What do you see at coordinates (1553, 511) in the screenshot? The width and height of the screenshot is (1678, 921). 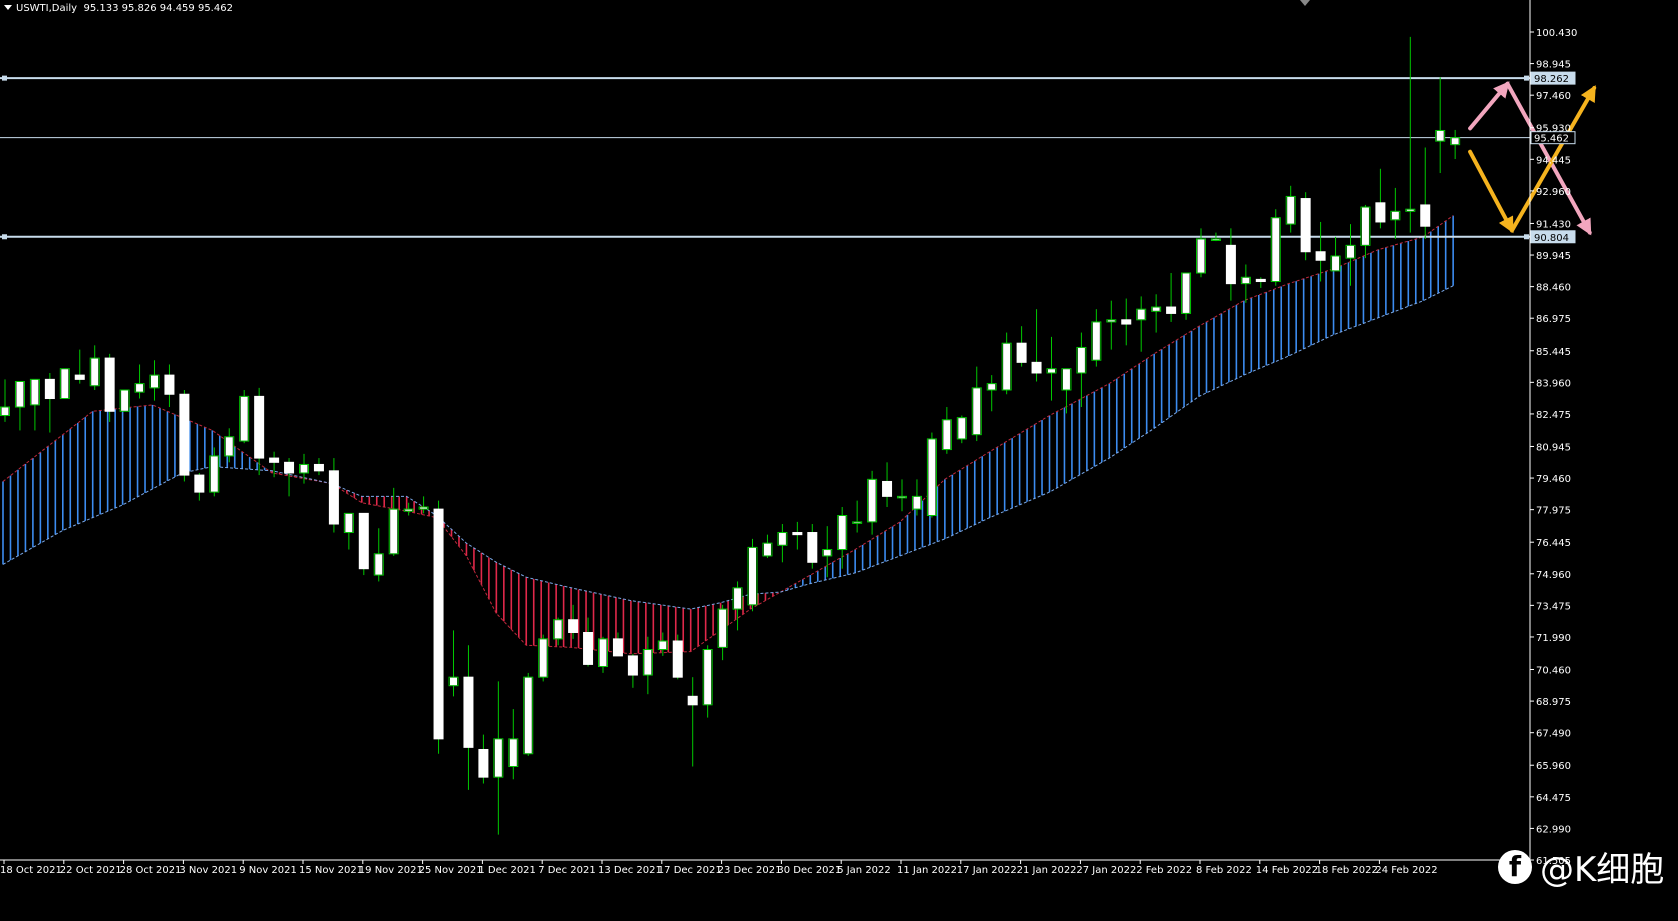 I see `y-tick-label: 77.975` at bounding box center [1553, 511].